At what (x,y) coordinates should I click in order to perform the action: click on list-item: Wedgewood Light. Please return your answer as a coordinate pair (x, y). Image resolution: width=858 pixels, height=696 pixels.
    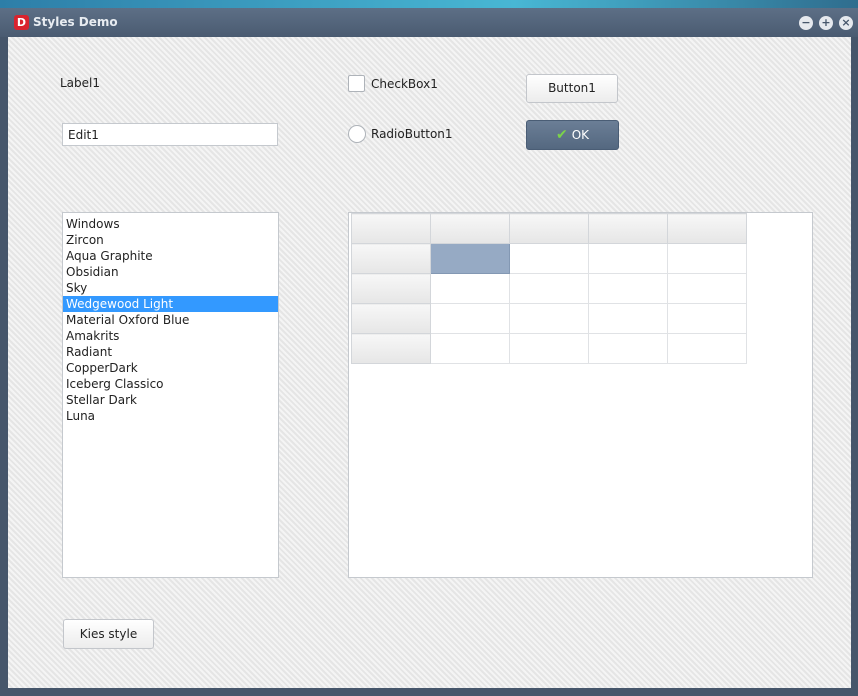
    Looking at the image, I should click on (170, 304).